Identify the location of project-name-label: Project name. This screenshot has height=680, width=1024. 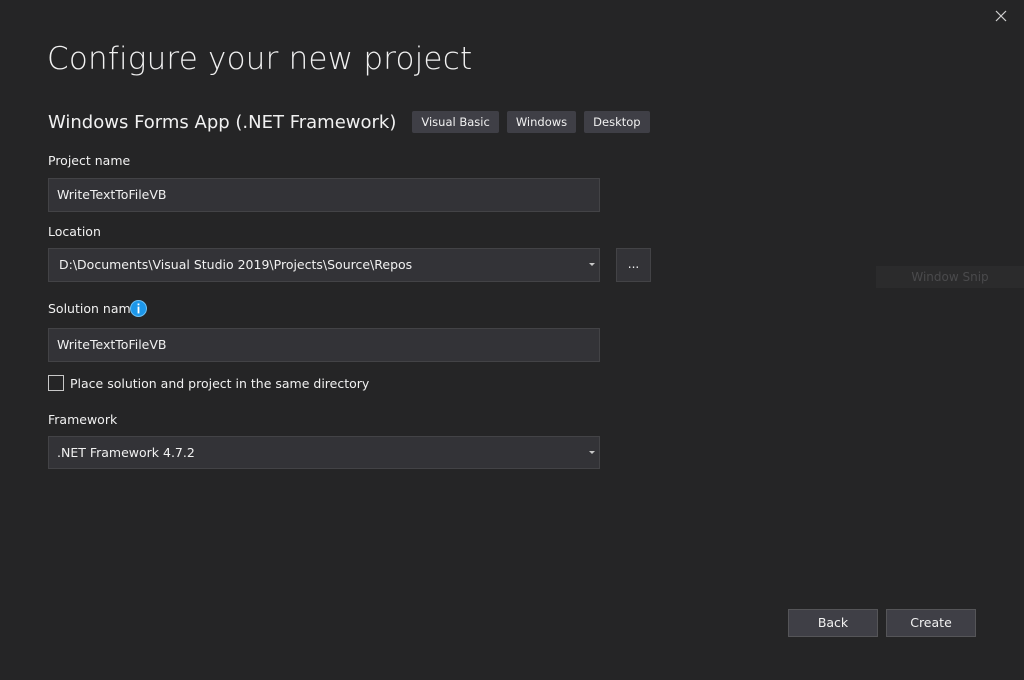
(89, 160).